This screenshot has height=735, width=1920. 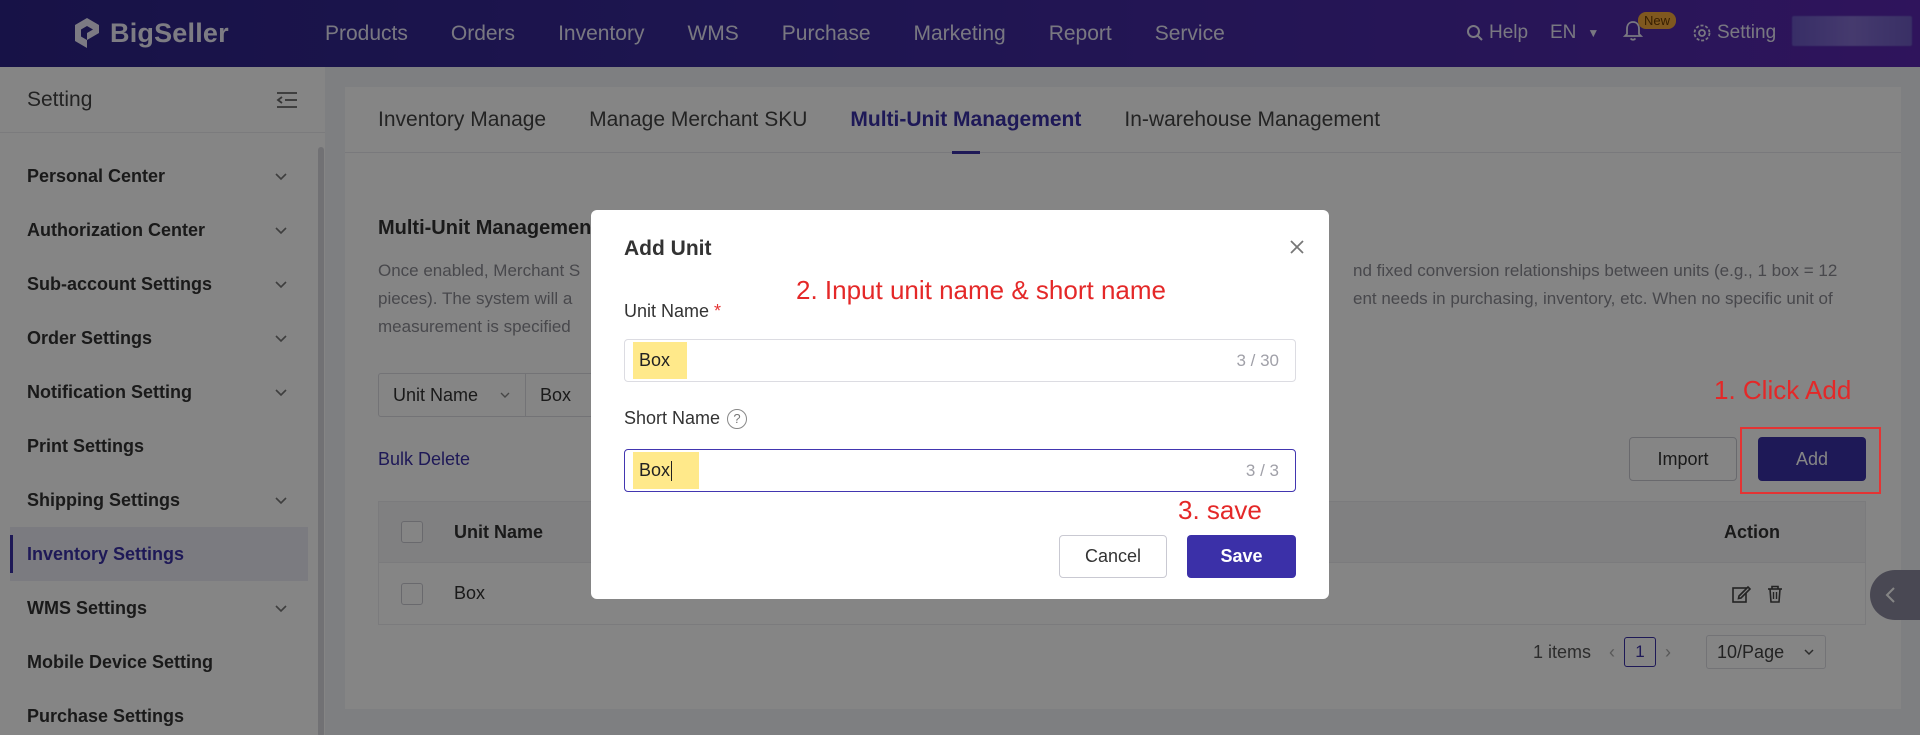 What do you see at coordinates (672, 471) in the screenshot?
I see `text-cursor` at bounding box center [672, 471].